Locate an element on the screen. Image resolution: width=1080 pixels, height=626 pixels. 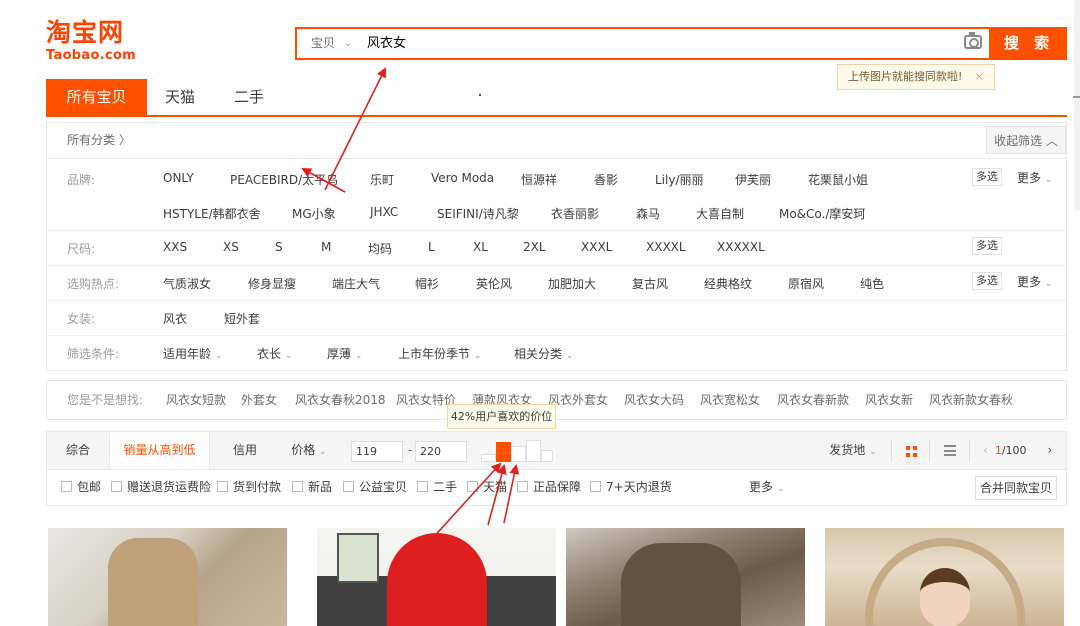
brand-option: 香影 is located at coordinates (606, 179).